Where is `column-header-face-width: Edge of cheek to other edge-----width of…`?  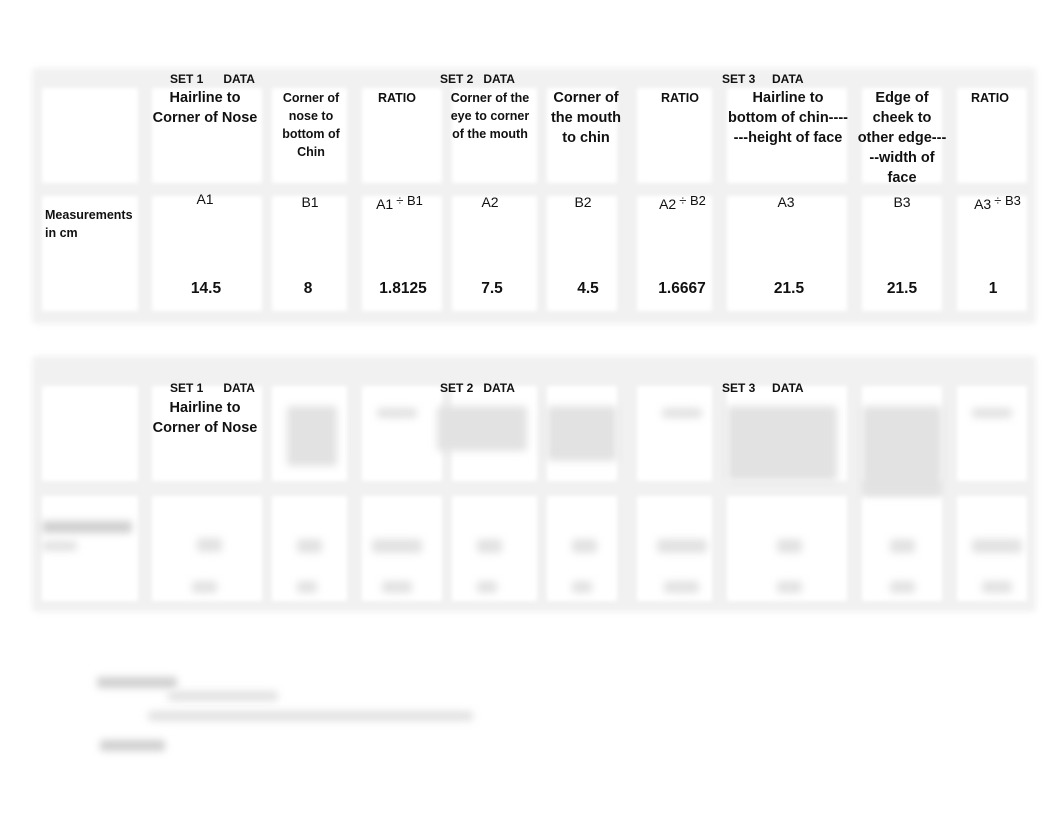
column-header-face-width: Edge of cheek to other edge-----width of… is located at coordinates (902, 138).